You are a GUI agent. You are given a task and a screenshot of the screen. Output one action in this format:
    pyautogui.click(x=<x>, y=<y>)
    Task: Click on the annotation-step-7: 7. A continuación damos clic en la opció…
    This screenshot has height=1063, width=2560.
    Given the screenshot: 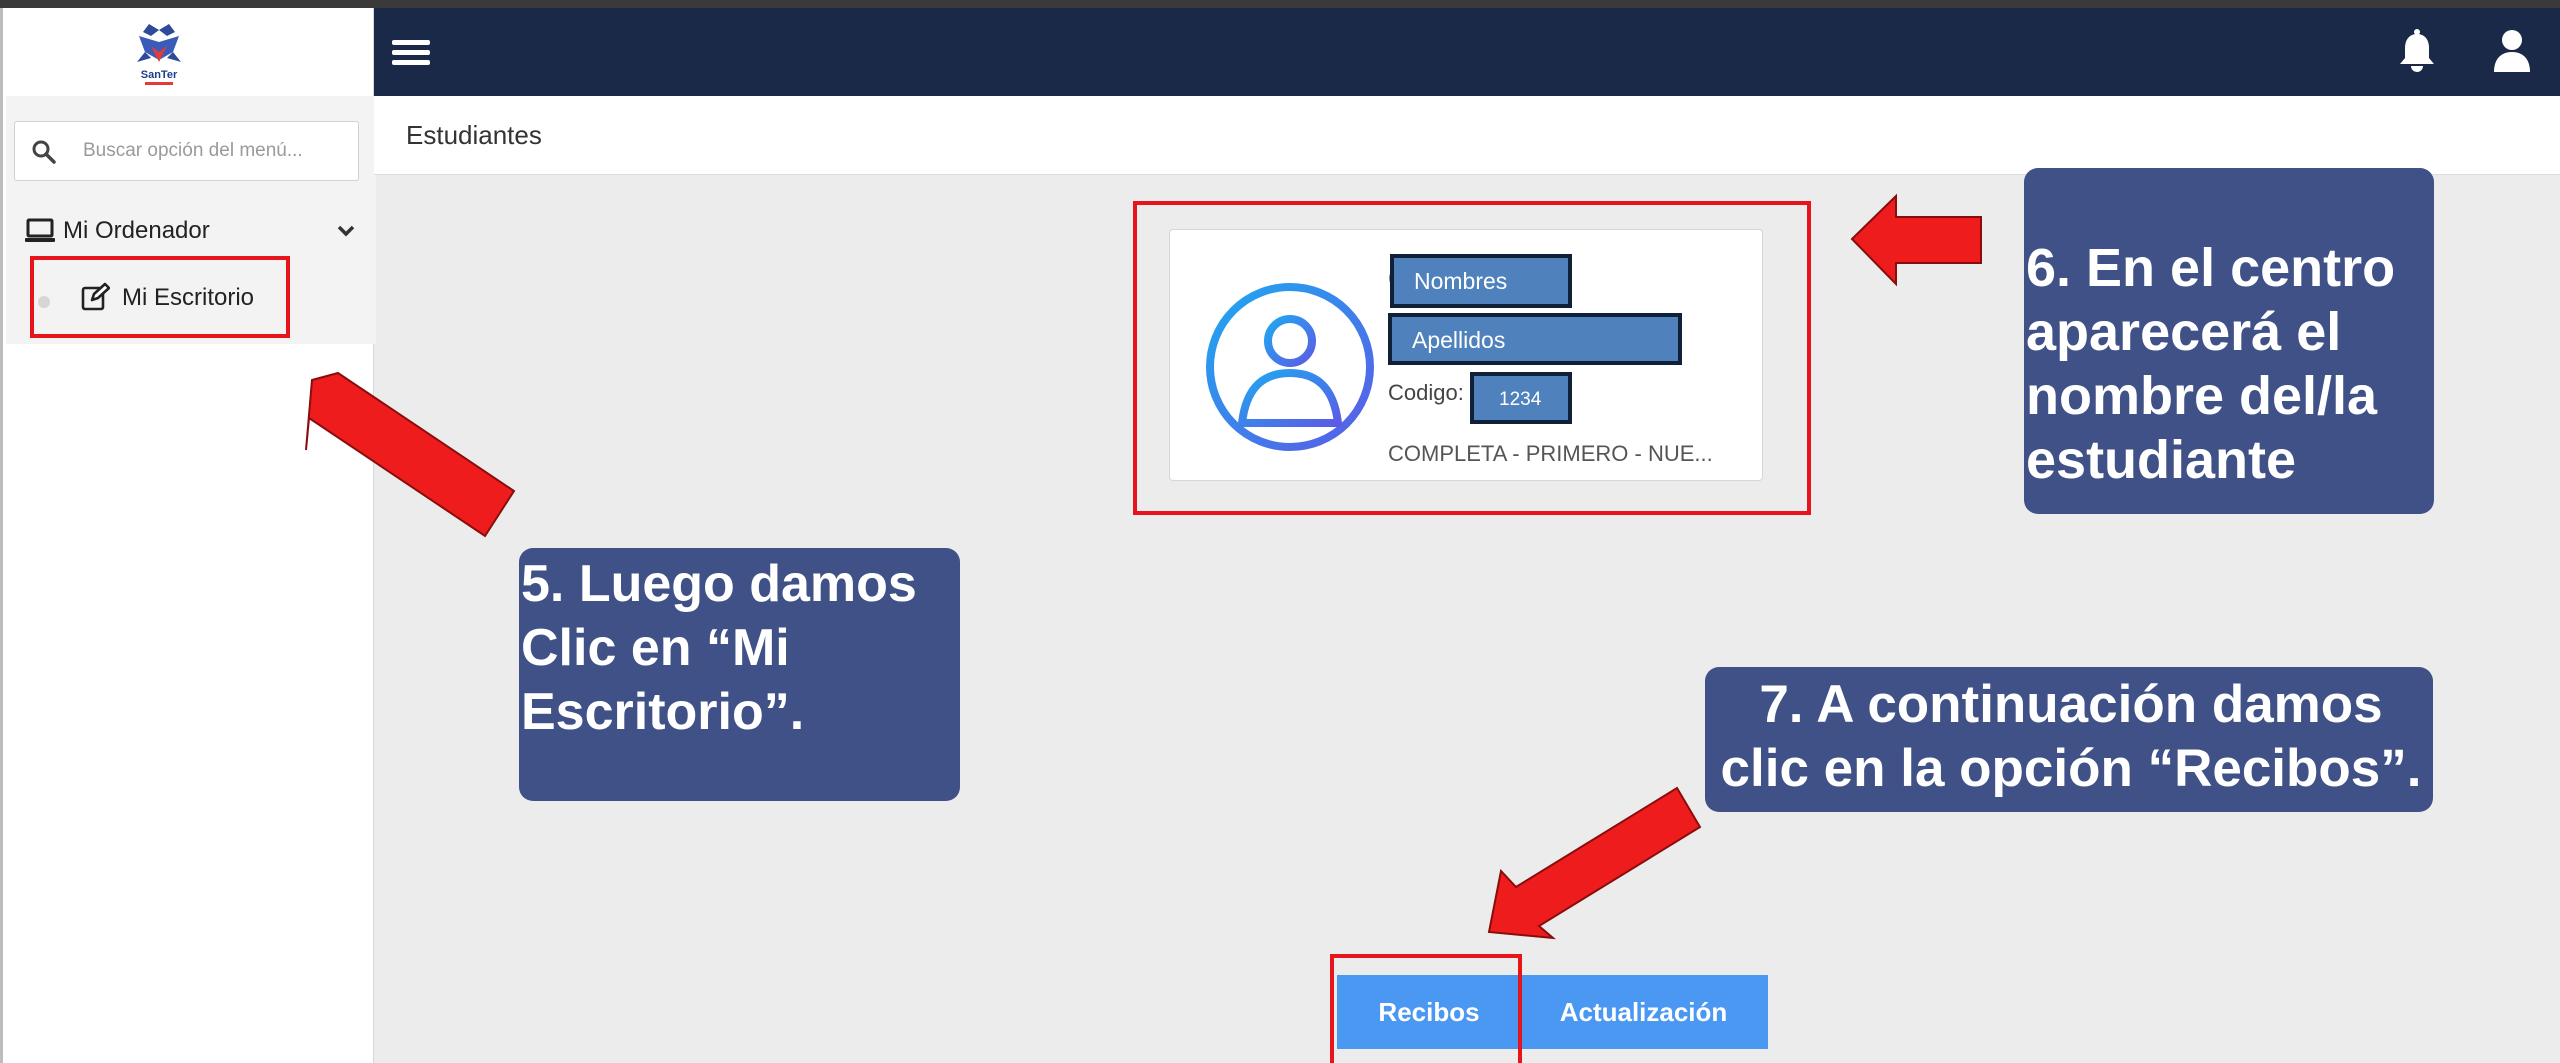 What is the action you would take?
    pyautogui.click(x=2069, y=739)
    